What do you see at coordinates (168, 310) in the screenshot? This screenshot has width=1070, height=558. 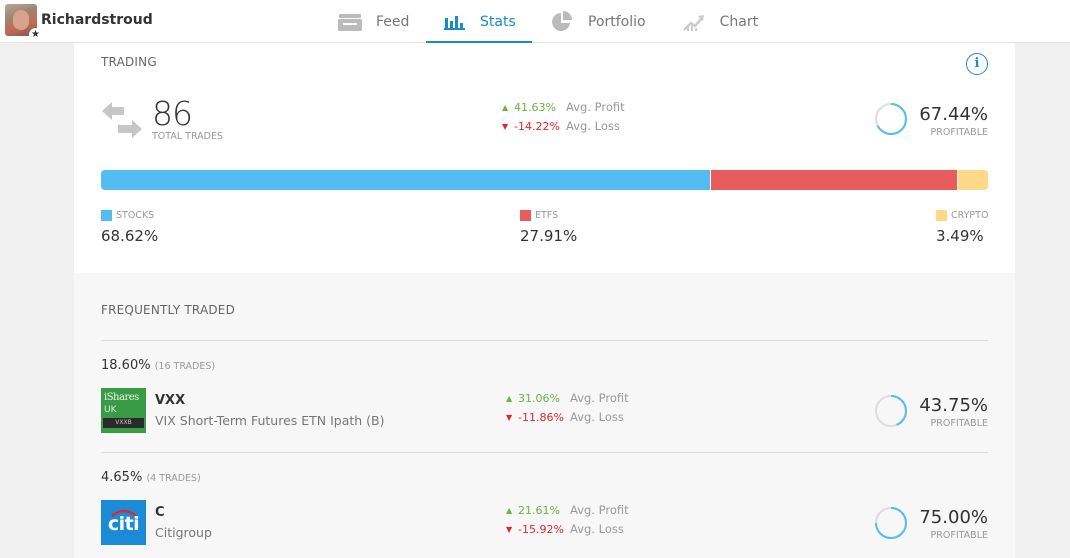 I see `frequently-traded-title: FREQUENTLY TRADED` at bounding box center [168, 310].